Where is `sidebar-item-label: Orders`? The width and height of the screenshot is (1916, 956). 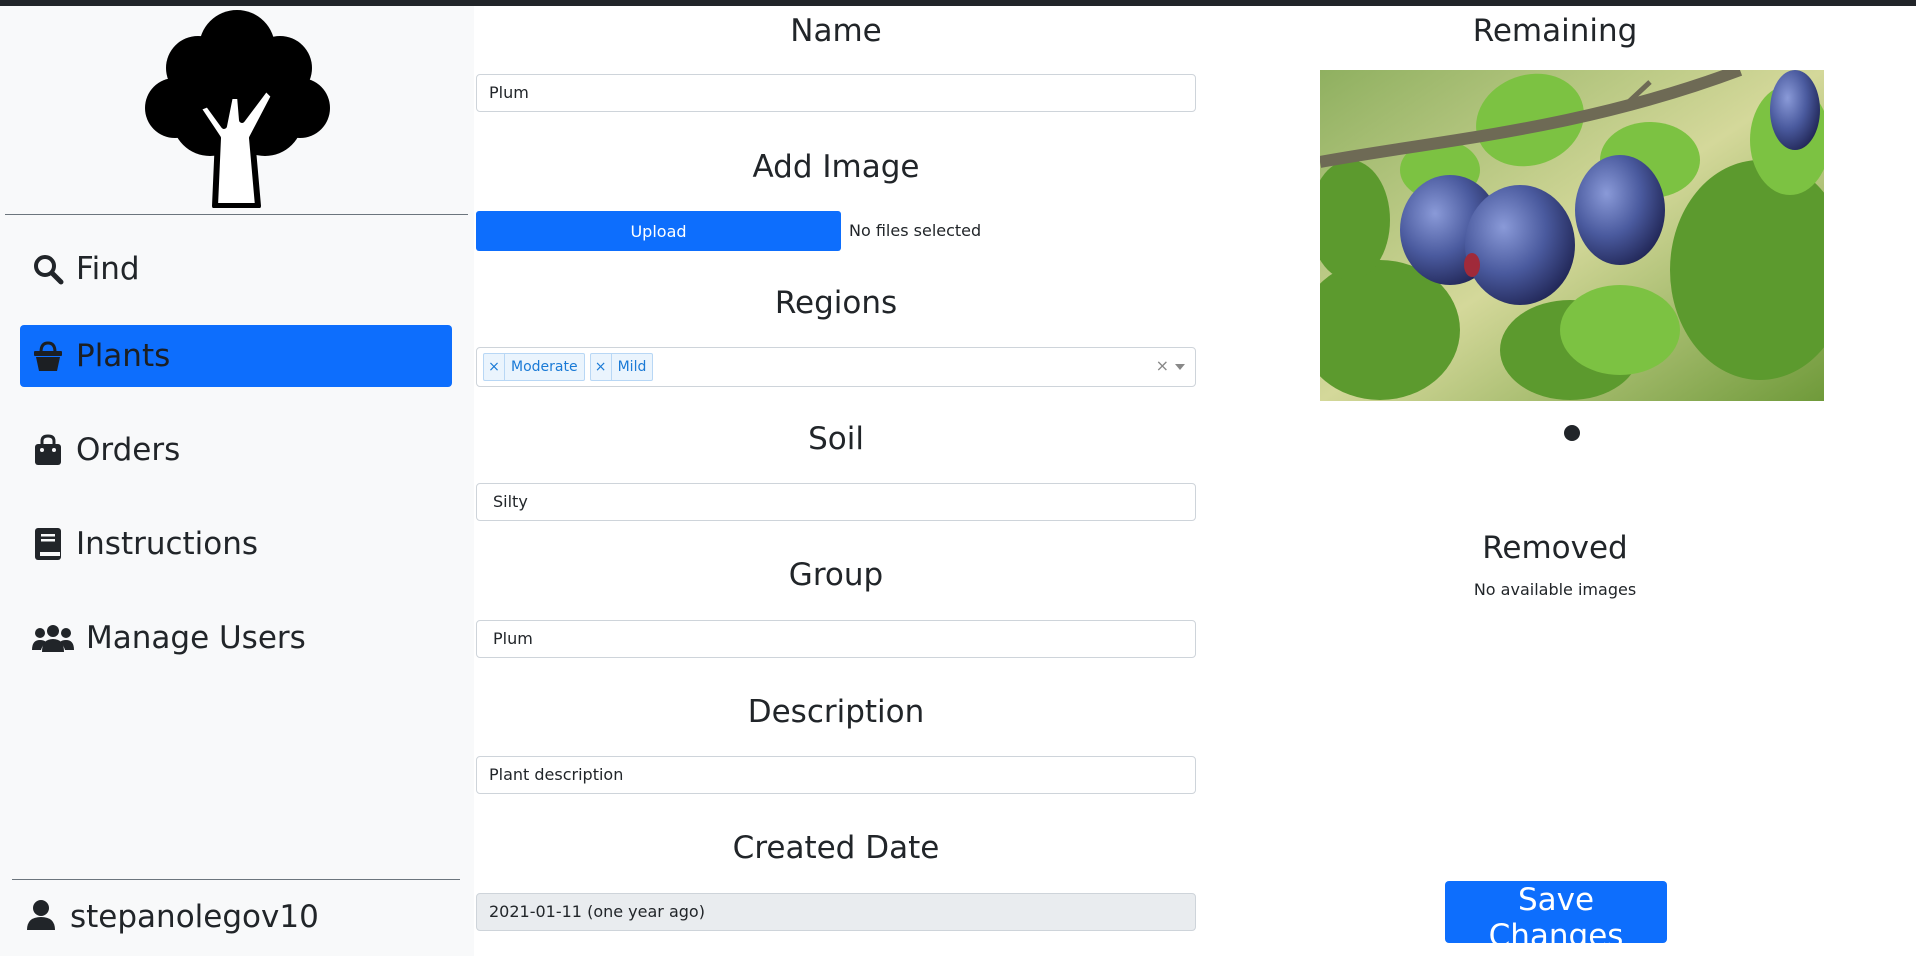
sidebar-item-label: Orders is located at coordinates (128, 450).